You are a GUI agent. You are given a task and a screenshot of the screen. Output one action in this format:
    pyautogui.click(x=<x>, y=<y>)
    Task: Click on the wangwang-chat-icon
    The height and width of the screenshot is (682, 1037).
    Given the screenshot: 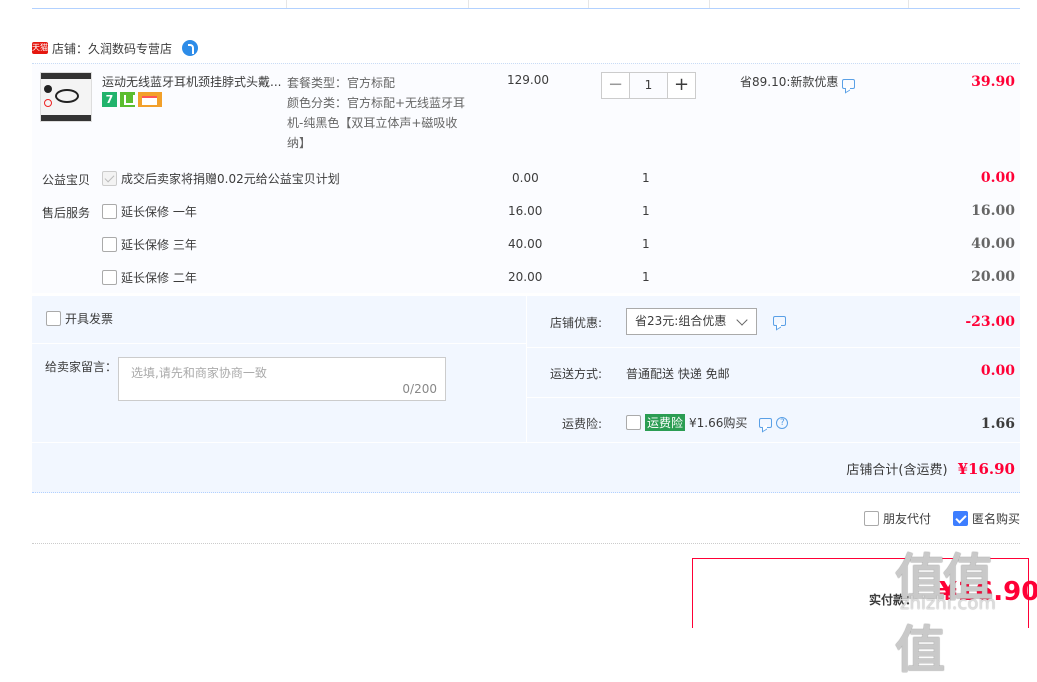 What is the action you would take?
    pyautogui.click(x=190, y=48)
    